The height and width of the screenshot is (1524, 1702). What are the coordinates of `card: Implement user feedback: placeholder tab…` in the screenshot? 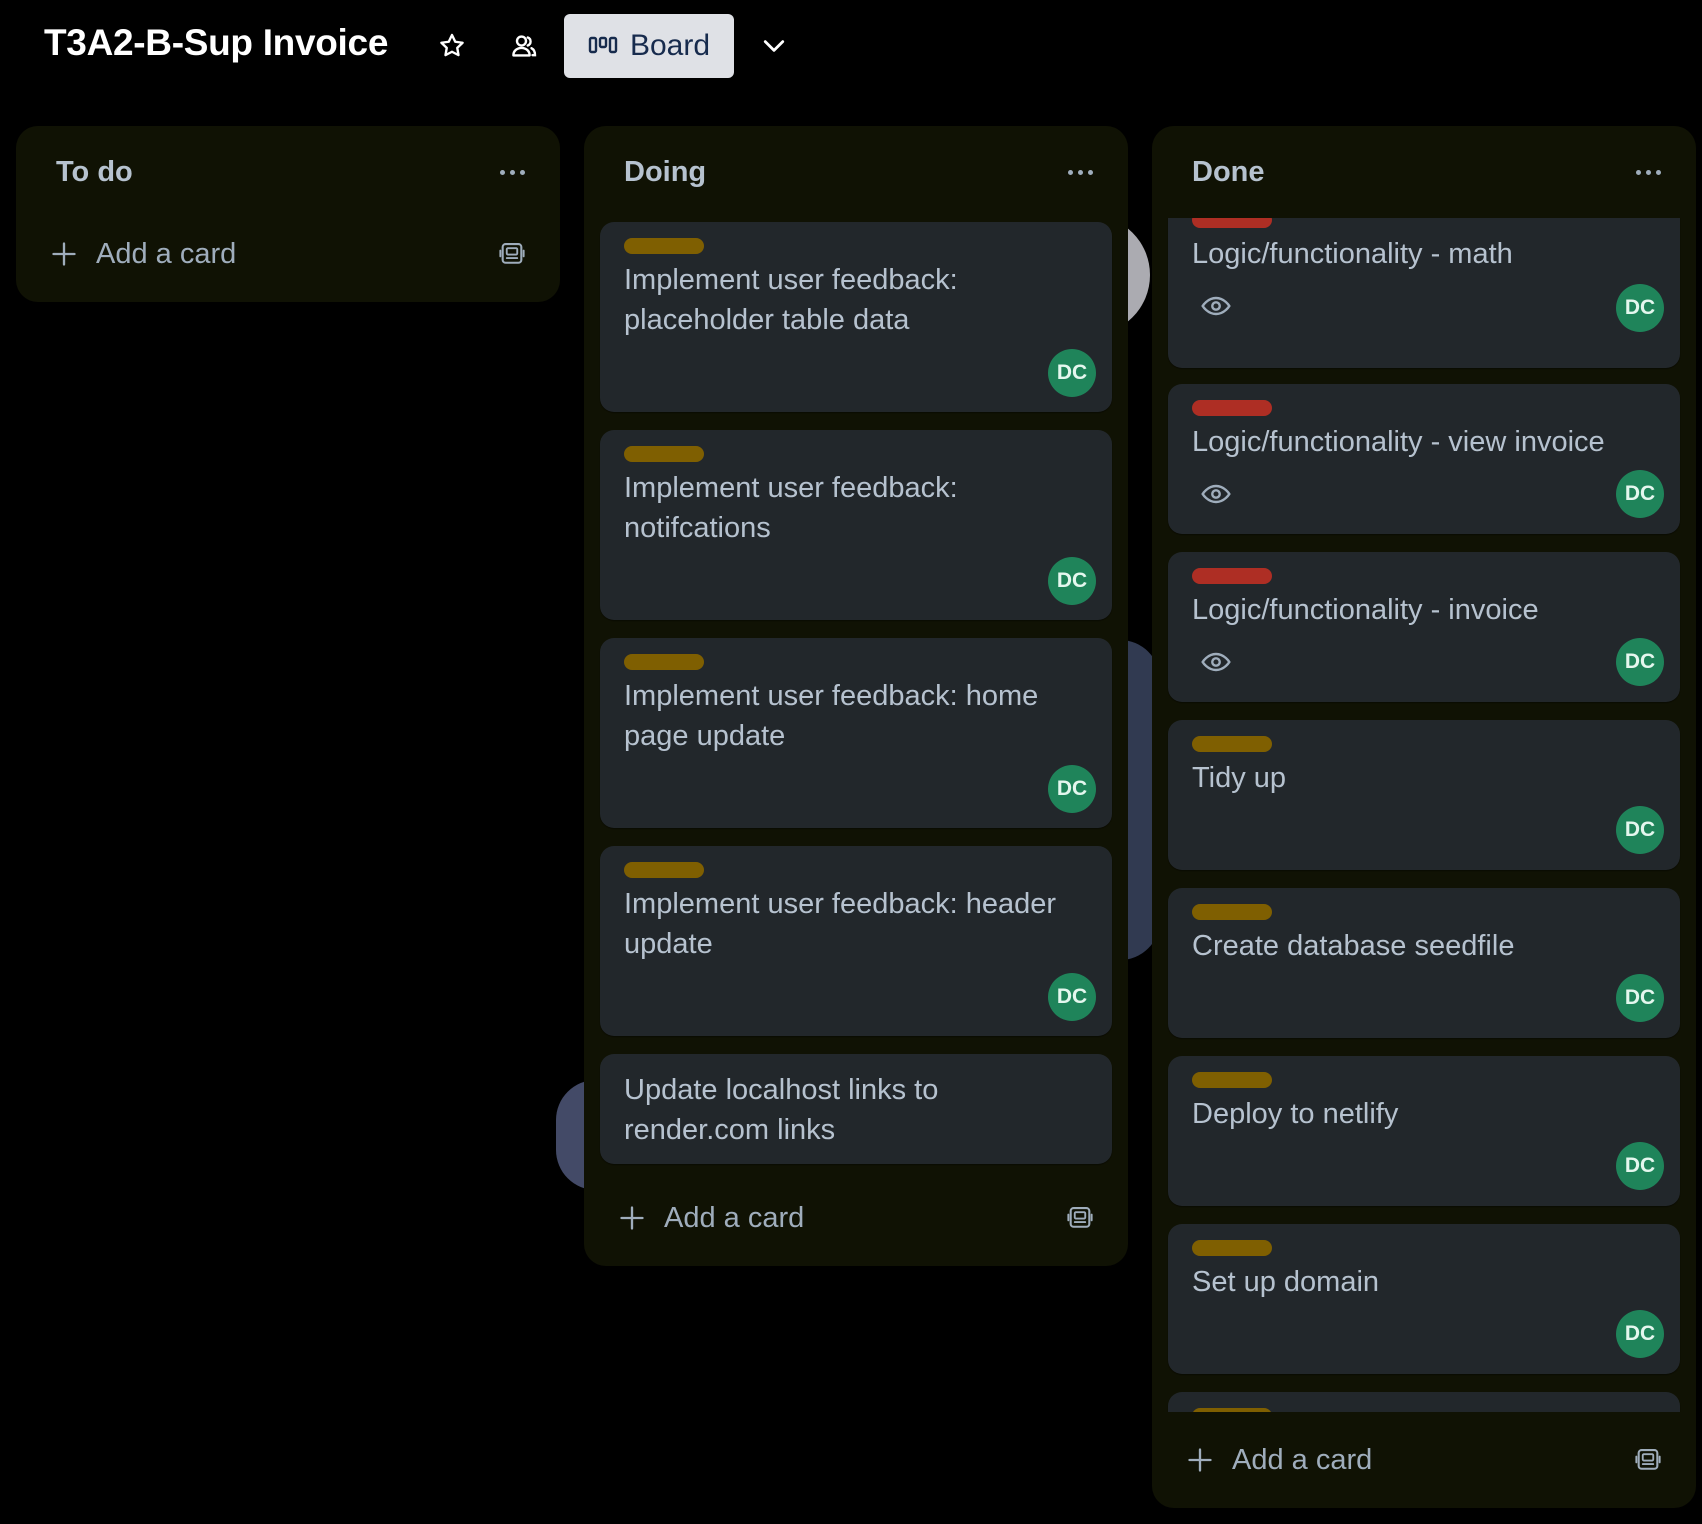 It's located at (856, 317).